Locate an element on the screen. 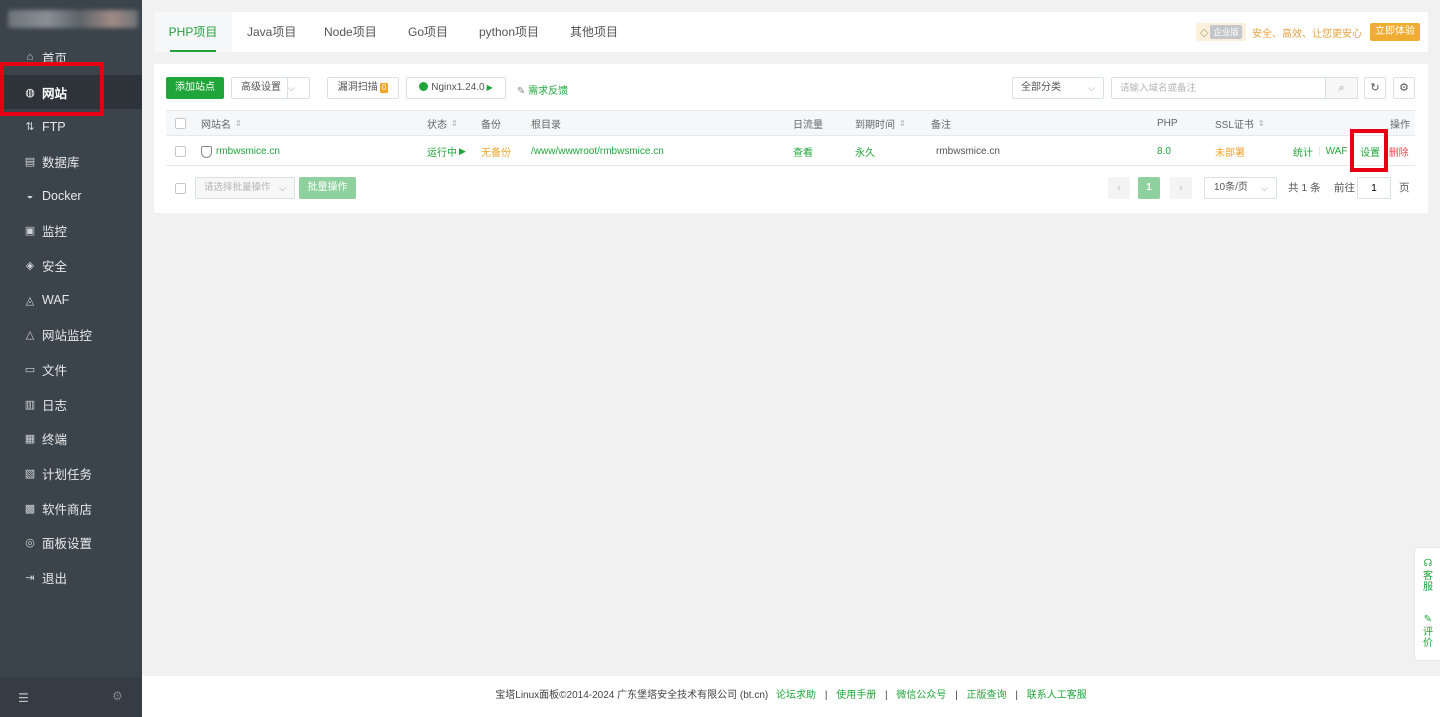 Image resolution: width=1440 pixels, height=717 pixels. batch-select-all-checkbox is located at coordinates (180, 188).